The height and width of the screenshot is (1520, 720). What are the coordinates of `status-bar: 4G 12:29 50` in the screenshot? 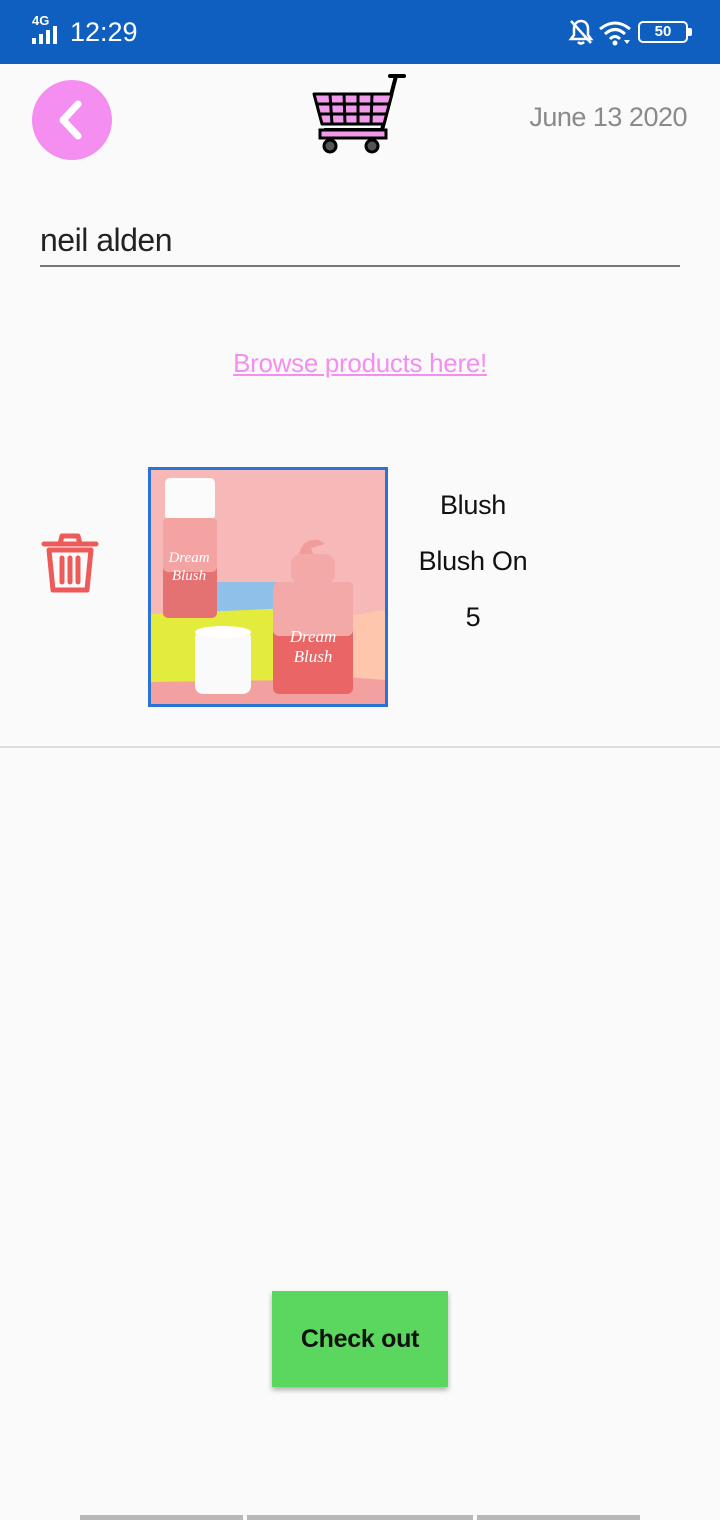 It's located at (360, 32).